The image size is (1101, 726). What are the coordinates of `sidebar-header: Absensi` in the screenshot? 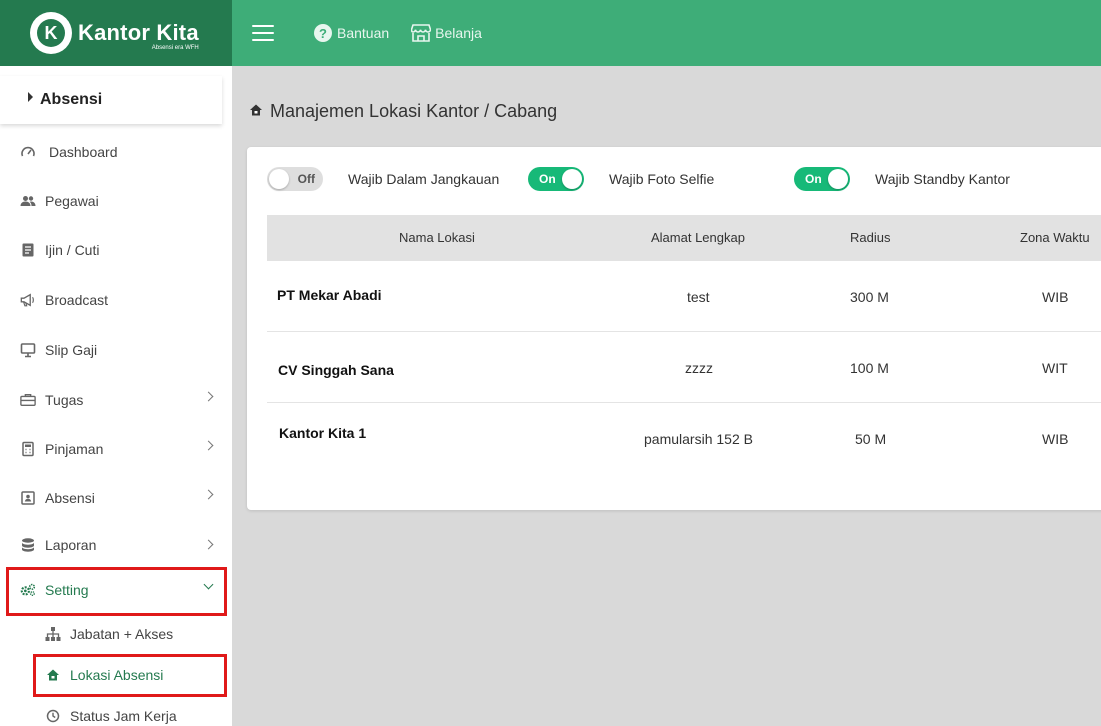 It's located at (111, 100).